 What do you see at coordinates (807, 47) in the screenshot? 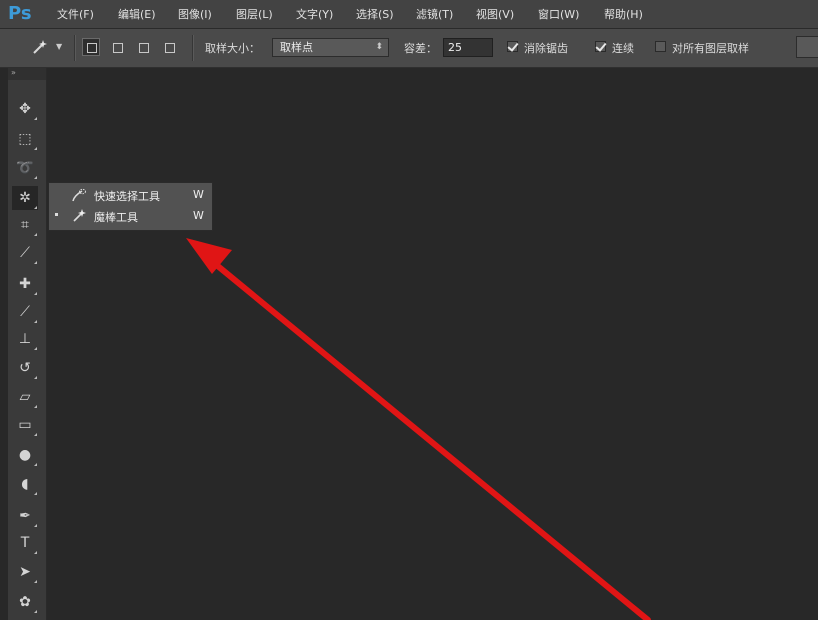
I see `refine-edge-button` at bounding box center [807, 47].